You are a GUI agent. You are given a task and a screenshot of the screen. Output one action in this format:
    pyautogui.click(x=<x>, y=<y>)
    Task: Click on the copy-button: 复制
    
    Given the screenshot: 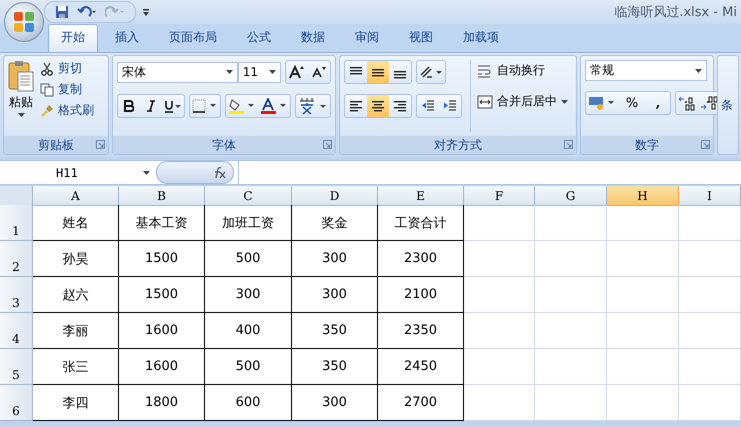 What is the action you would take?
    pyautogui.click(x=67, y=89)
    